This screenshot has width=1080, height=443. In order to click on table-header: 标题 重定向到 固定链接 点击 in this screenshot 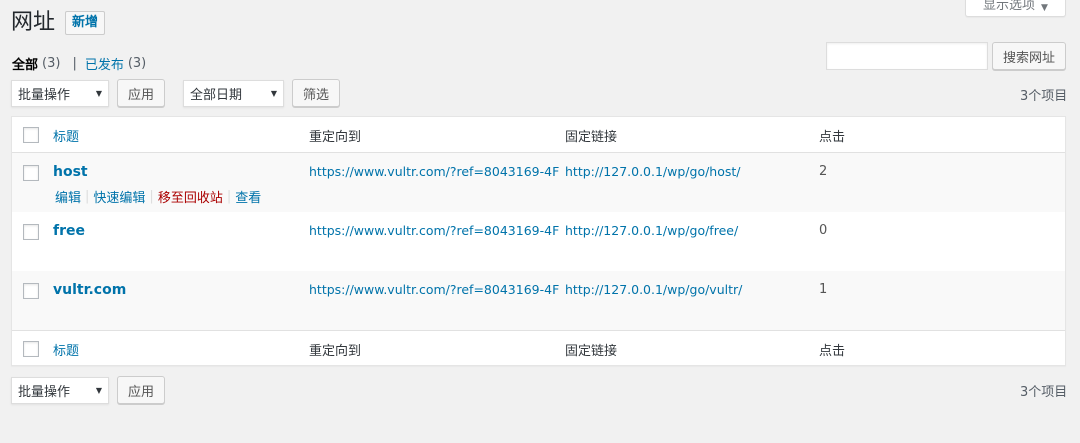, I will do `click(538, 135)`.